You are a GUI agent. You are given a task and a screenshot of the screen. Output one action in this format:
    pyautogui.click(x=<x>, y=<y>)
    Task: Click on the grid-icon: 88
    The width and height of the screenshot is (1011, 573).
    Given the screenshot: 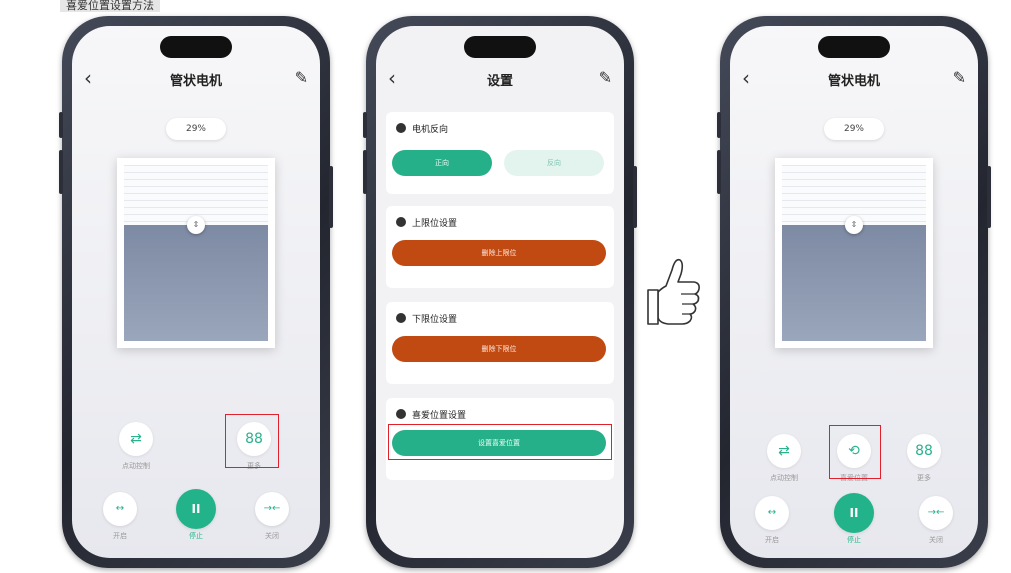 What is the action you would take?
    pyautogui.click(x=924, y=451)
    